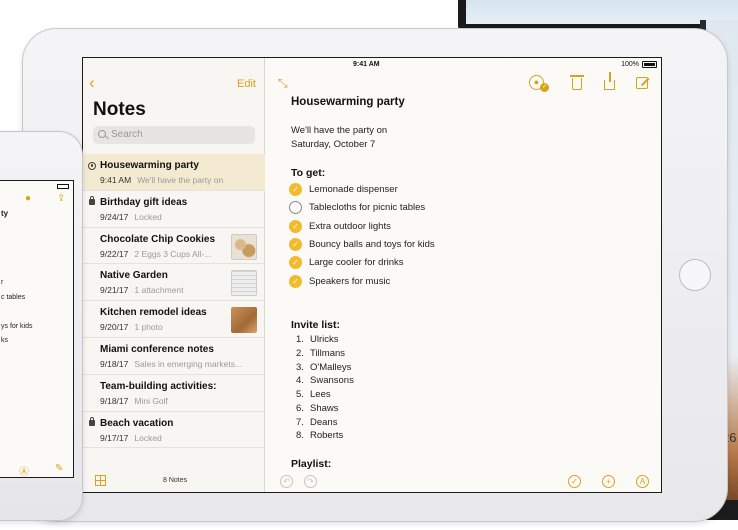 The width and height of the screenshot is (738, 530). What do you see at coordinates (149, 165) in the screenshot?
I see `note-title: Housewarming party` at bounding box center [149, 165].